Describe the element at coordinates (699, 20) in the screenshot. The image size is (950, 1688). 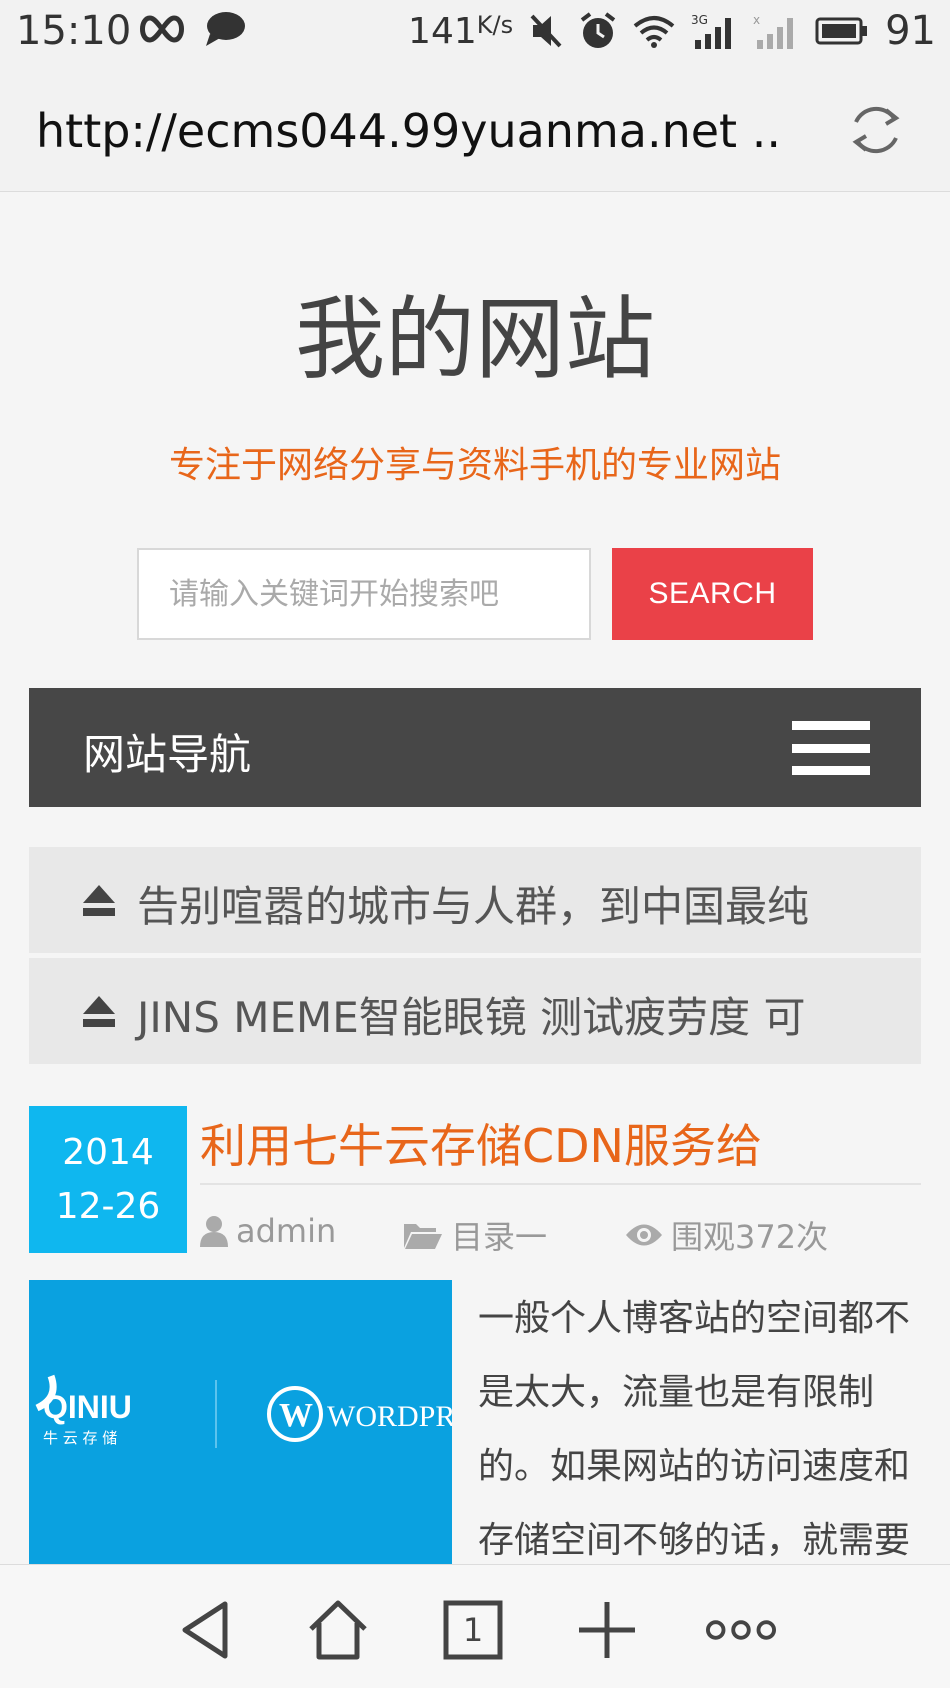
I see `svg-text: 3G` at that location.